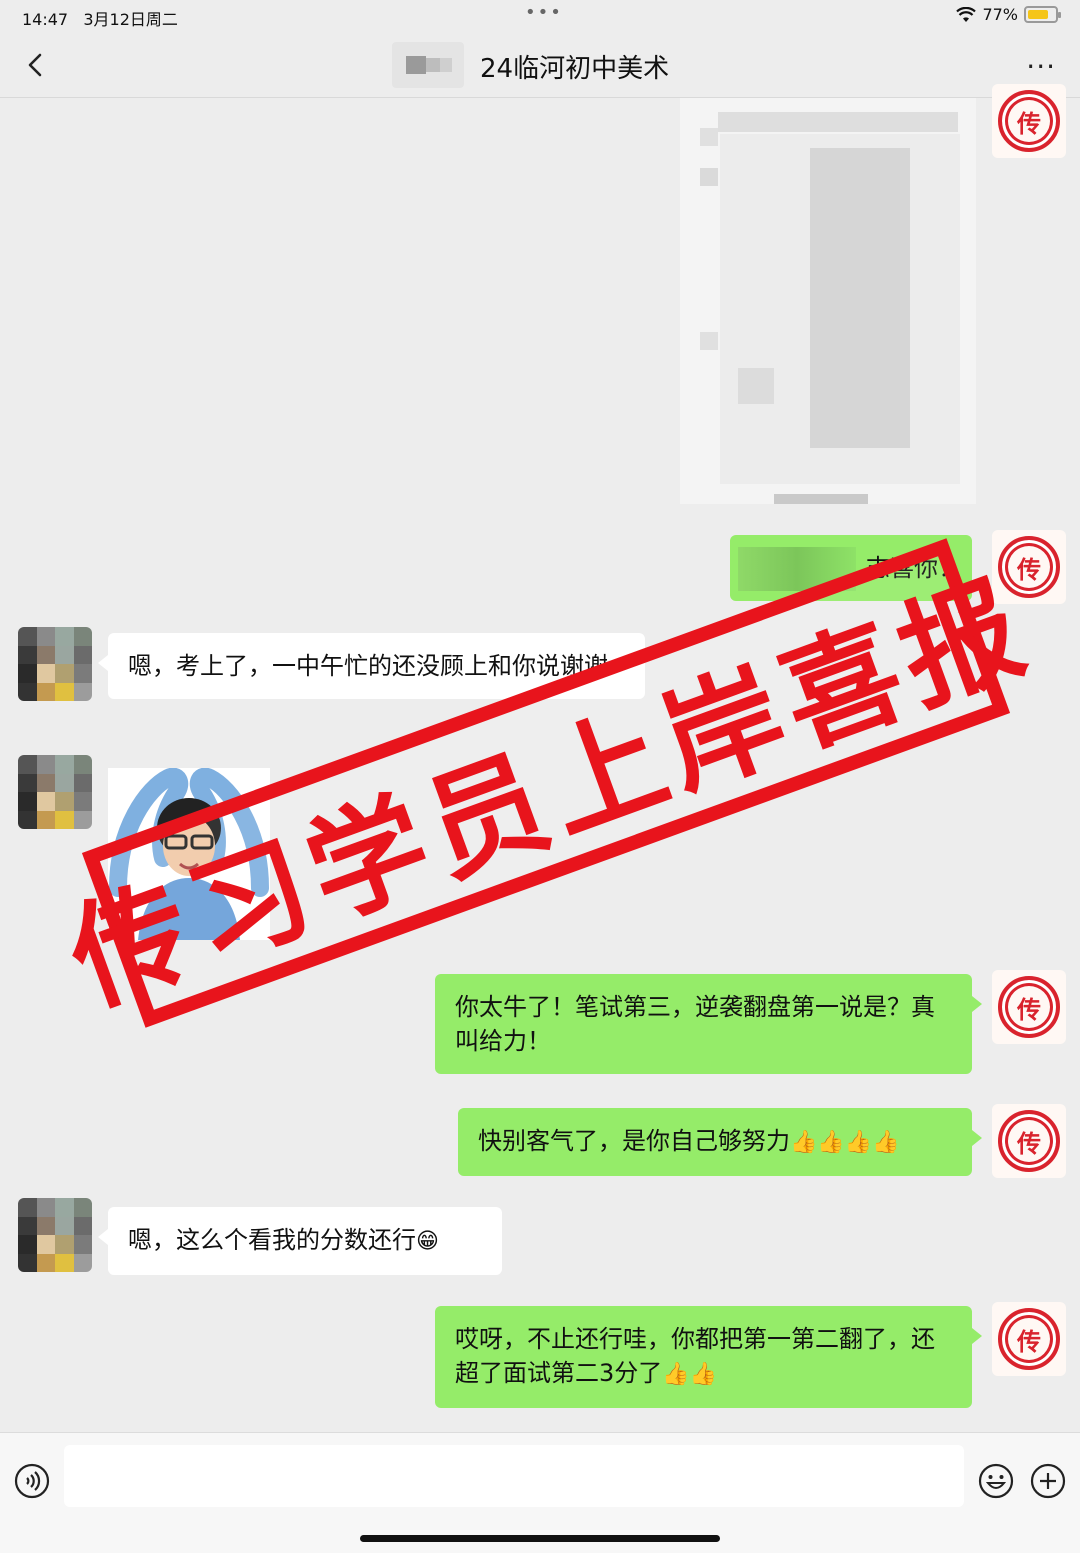 The image size is (1080, 1553). Describe the element at coordinates (575, 69) in the screenshot. I see `chat-title: 24临河初中美术` at that location.